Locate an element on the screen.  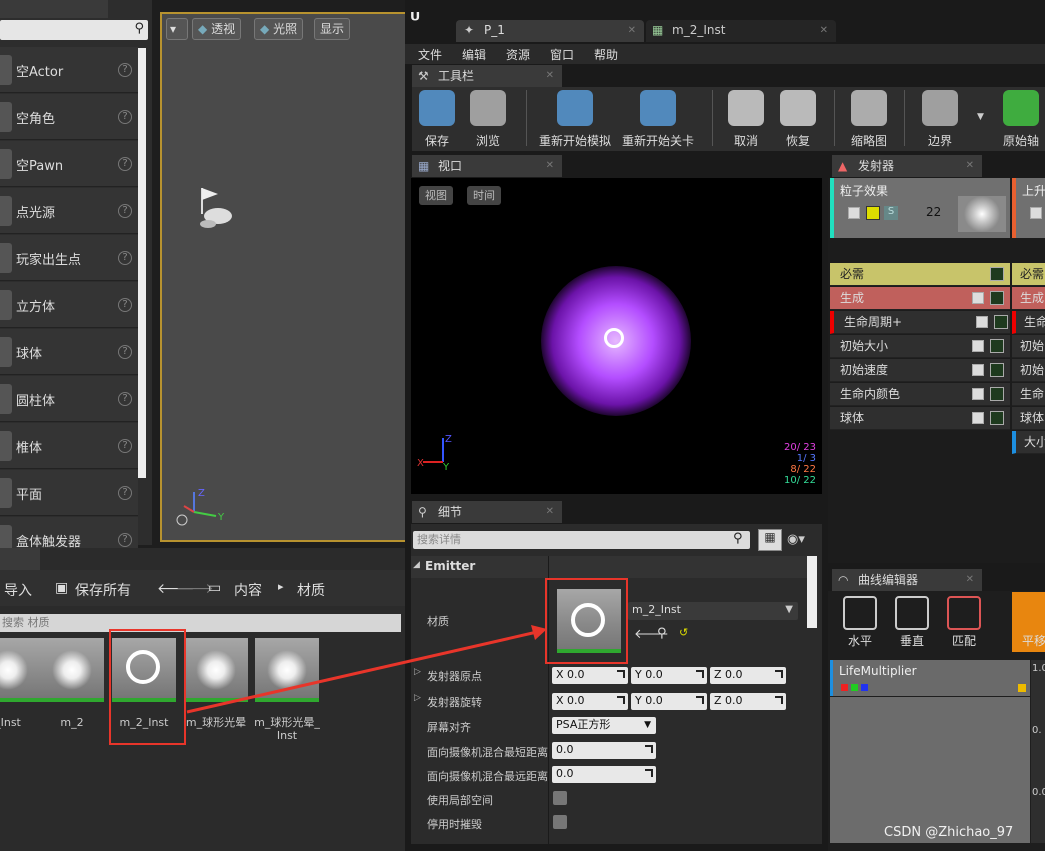
emitter-module: 生命周期+ is located at coordinates (920, 322).